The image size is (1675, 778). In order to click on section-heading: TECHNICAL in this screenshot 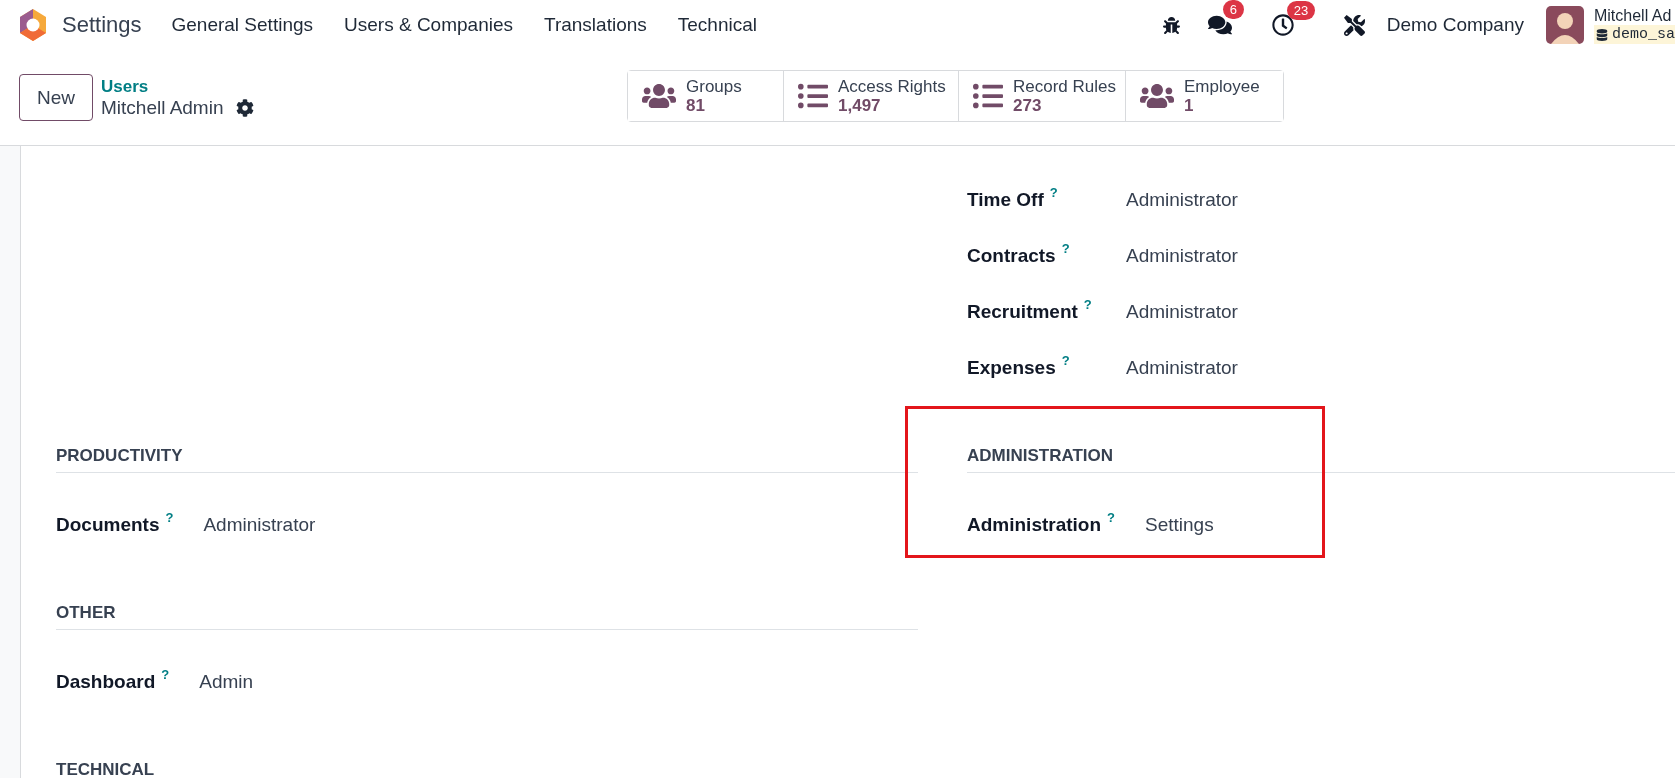, I will do `click(487, 766)`.